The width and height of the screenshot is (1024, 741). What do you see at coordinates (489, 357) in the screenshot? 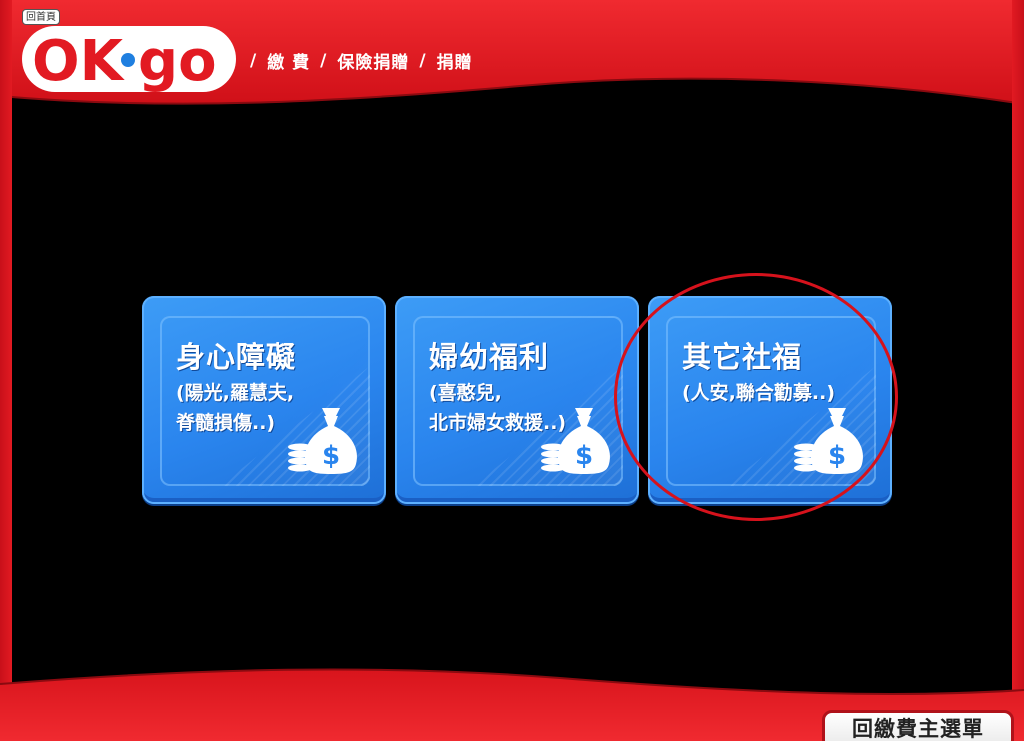
I see `tile-title: 婦幼福利` at bounding box center [489, 357].